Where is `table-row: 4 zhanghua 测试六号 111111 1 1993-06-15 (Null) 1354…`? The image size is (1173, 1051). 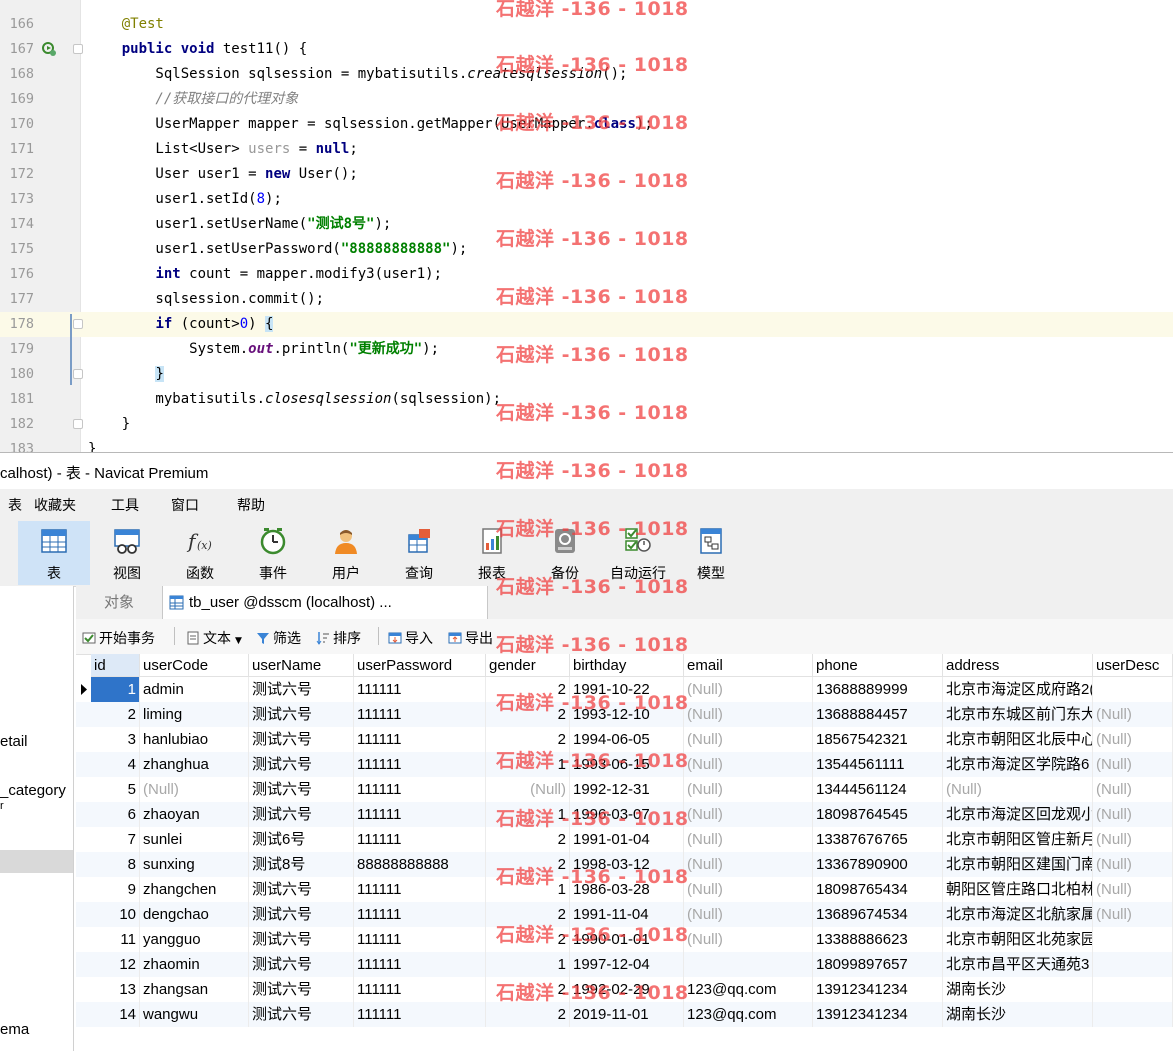 table-row: 4 zhanghua 测试六号 111111 1 1993-06-15 (Null) 1354… is located at coordinates (624, 764).